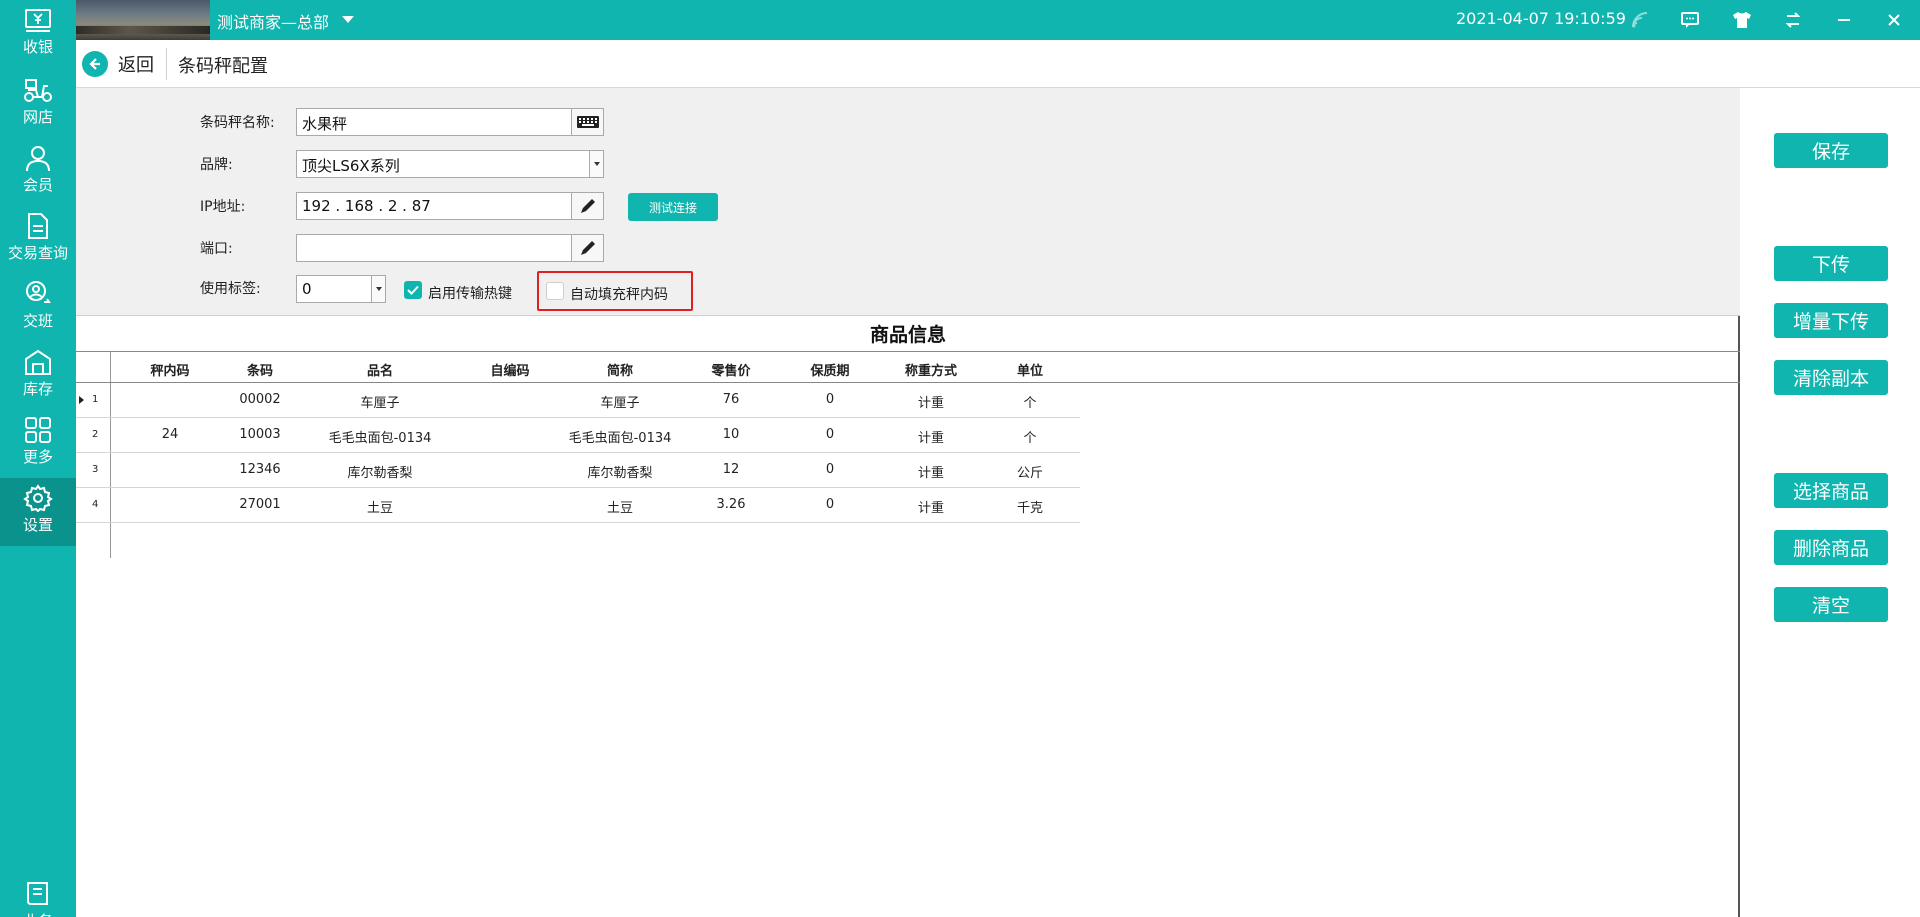 The height and width of the screenshot is (917, 1920). I want to click on column-header: 简称, so click(620, 369).